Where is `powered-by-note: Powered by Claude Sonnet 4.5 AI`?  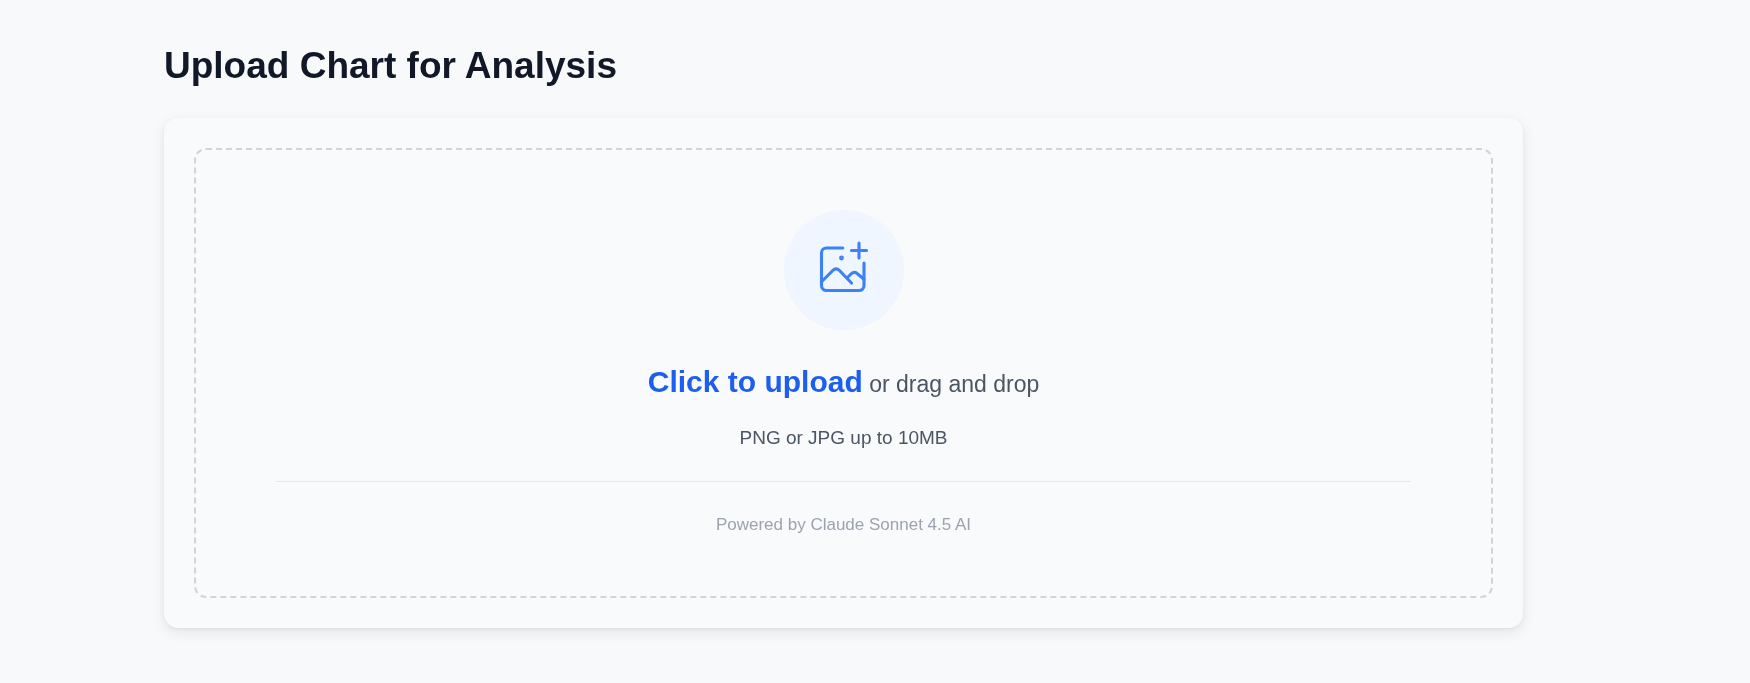
powered-by-note: Powered by Claude Sonnet 4.5 AI is located at coordinates (843, 525).